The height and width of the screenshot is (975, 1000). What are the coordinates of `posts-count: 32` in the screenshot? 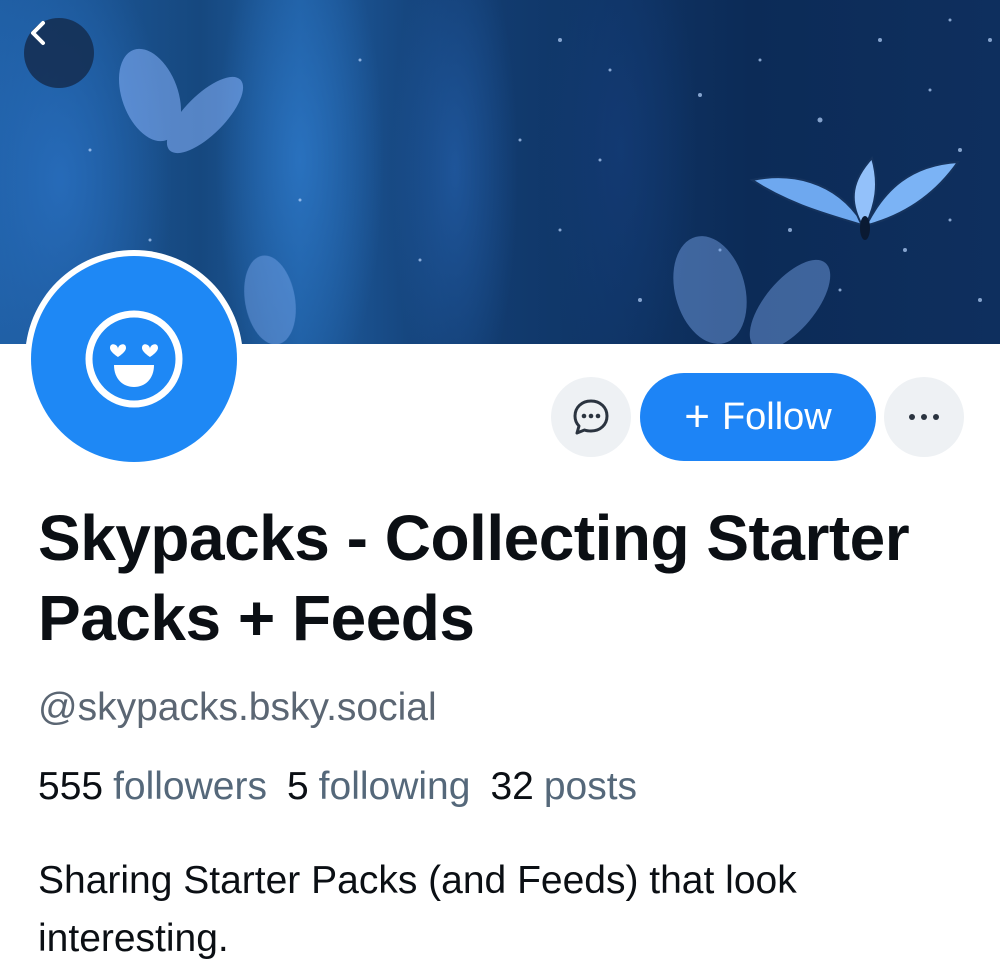 It's located at (512, 786).